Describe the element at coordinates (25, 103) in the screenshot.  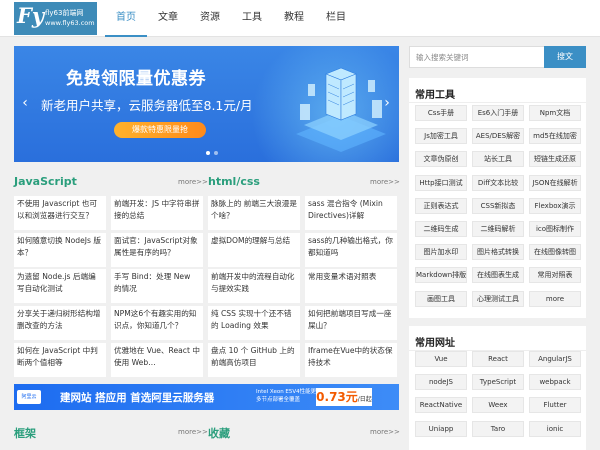
I see `banner-prev-arrow-icon: ‹` at that location.